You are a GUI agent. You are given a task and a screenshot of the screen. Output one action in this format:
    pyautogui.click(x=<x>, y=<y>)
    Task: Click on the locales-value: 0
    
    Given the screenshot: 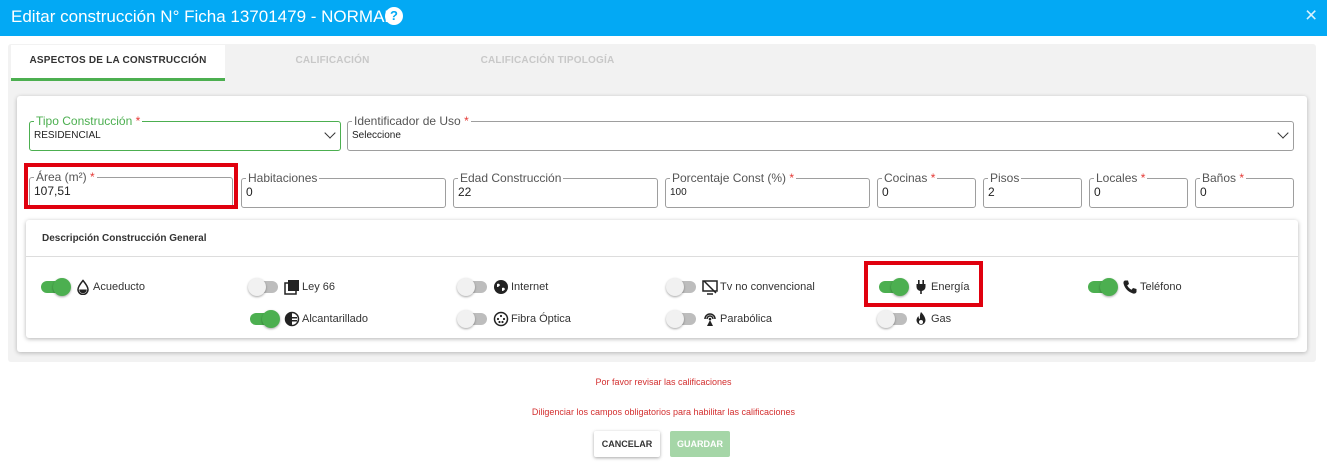 What is the action you would take?
    pyautogui.click(x=1097, y=192)
    